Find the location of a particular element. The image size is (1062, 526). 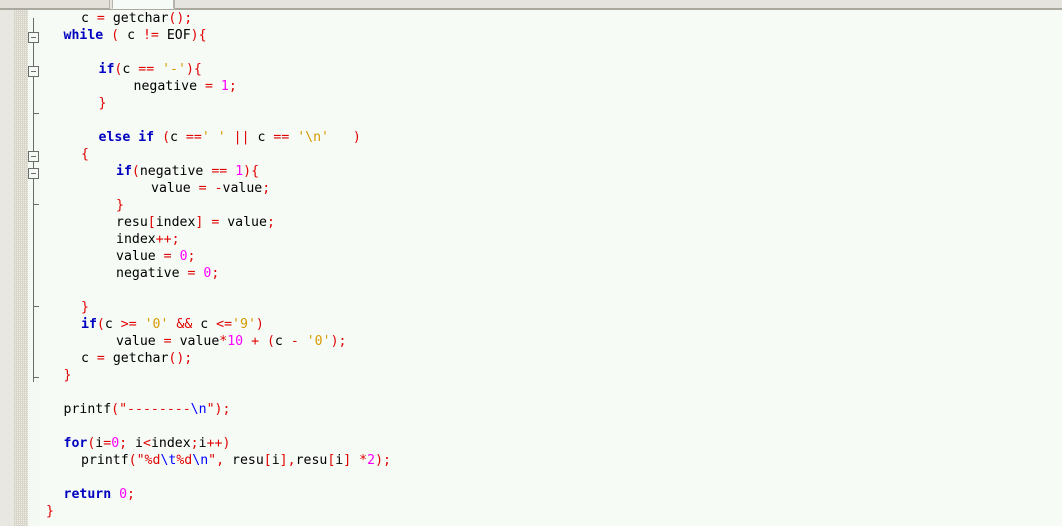

code-line: if(c == '-'){ is located at coordinates (150, 69).